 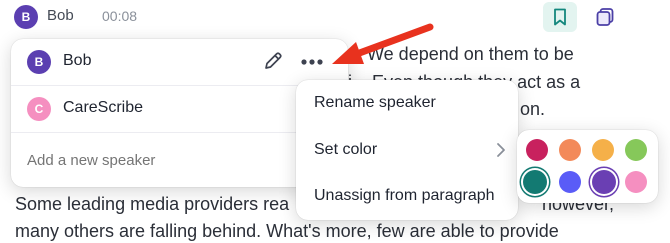 What do you see at coordinates (103, 107) in the screenshot?
I see `speaker-name-carescribe: CareScribe` at bounding box center [103, 107].